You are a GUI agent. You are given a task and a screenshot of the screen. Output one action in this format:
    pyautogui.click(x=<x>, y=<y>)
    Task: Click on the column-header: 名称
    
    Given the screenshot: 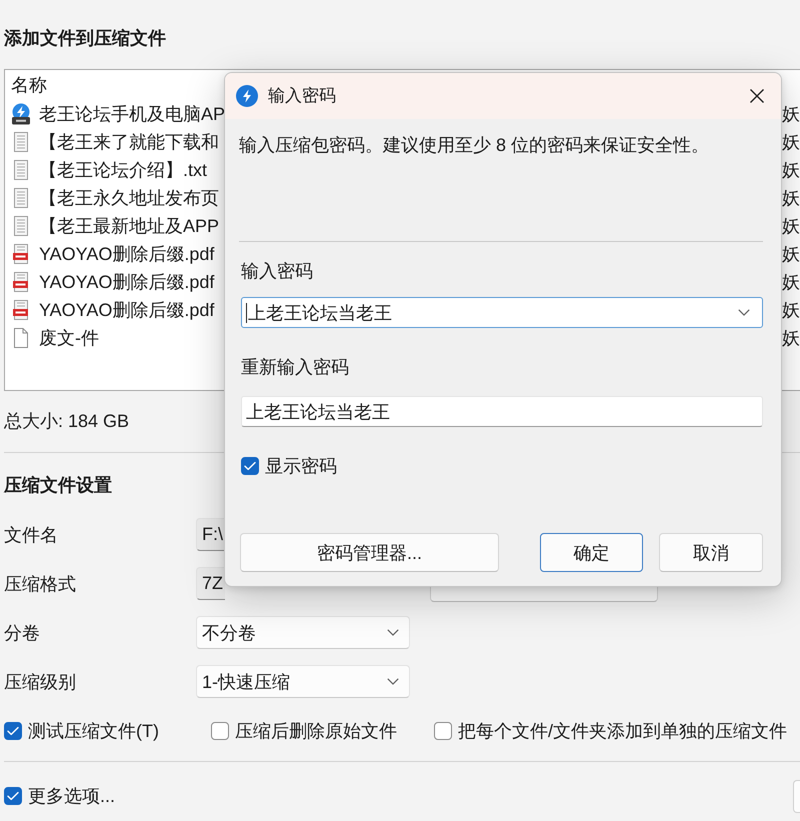 What is the action you would take?
    pyautogui.click(x=29, y=85)
    